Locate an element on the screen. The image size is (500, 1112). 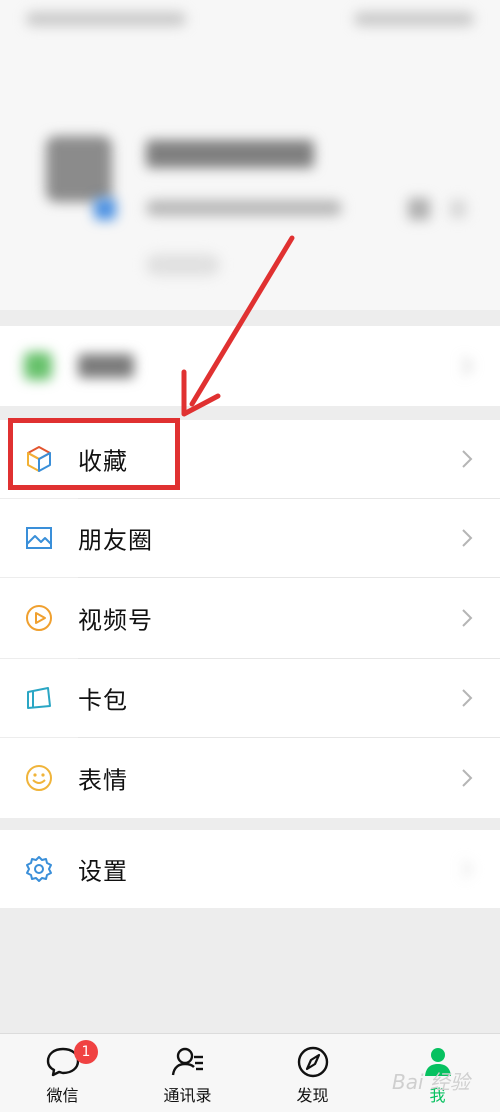
avatar is located at coordinates (79, 169).